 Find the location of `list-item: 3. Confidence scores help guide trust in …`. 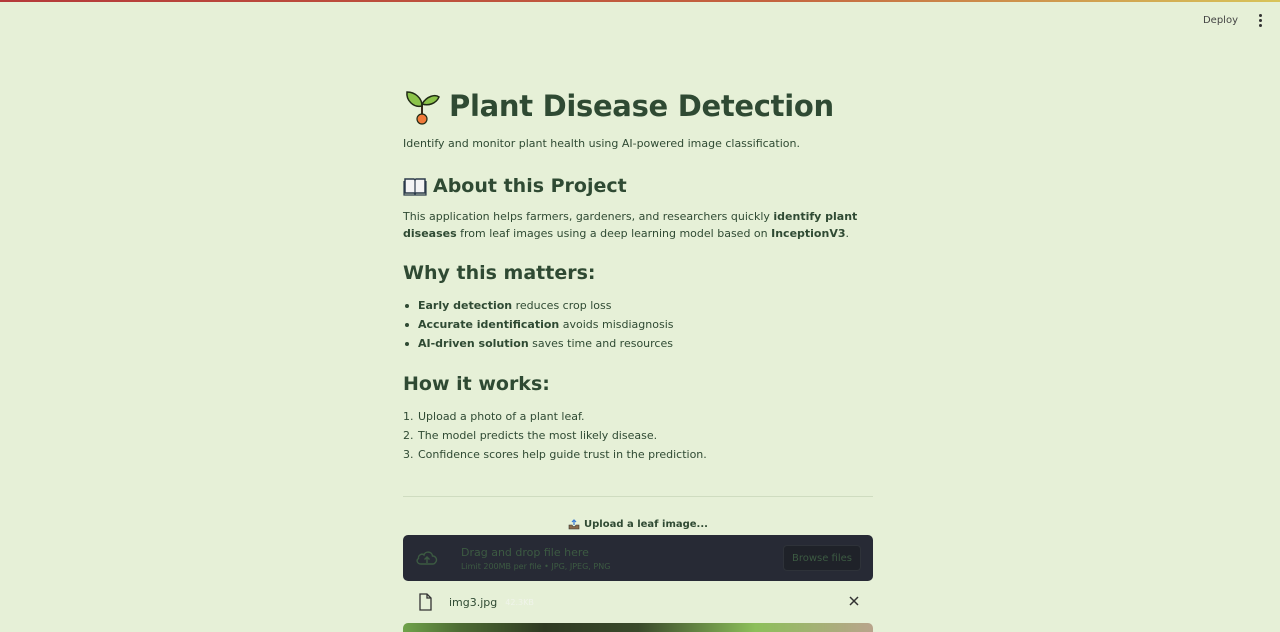

list-item: 3. Confidence scores help guide trust in … is located at coordinates (638, 454).